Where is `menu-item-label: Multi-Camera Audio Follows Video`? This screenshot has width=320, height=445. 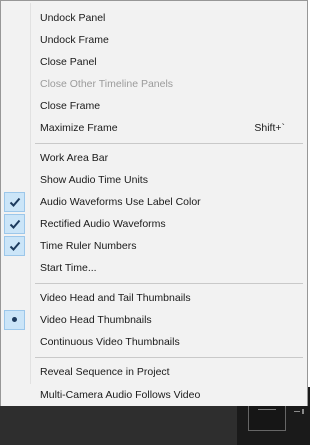
menu-item-label: Multi-Camera Audio Follows Video is located at coordinates (120, 395).